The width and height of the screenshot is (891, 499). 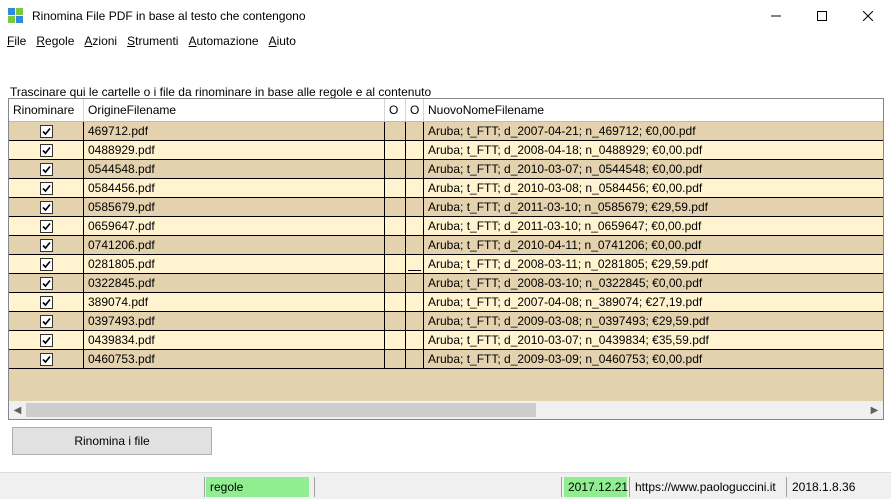 What do you see at coordinates (234, 131) in the screenshot?
I see `origin-filename-cell: 469712.pdf` at bounding box center [234, 131].